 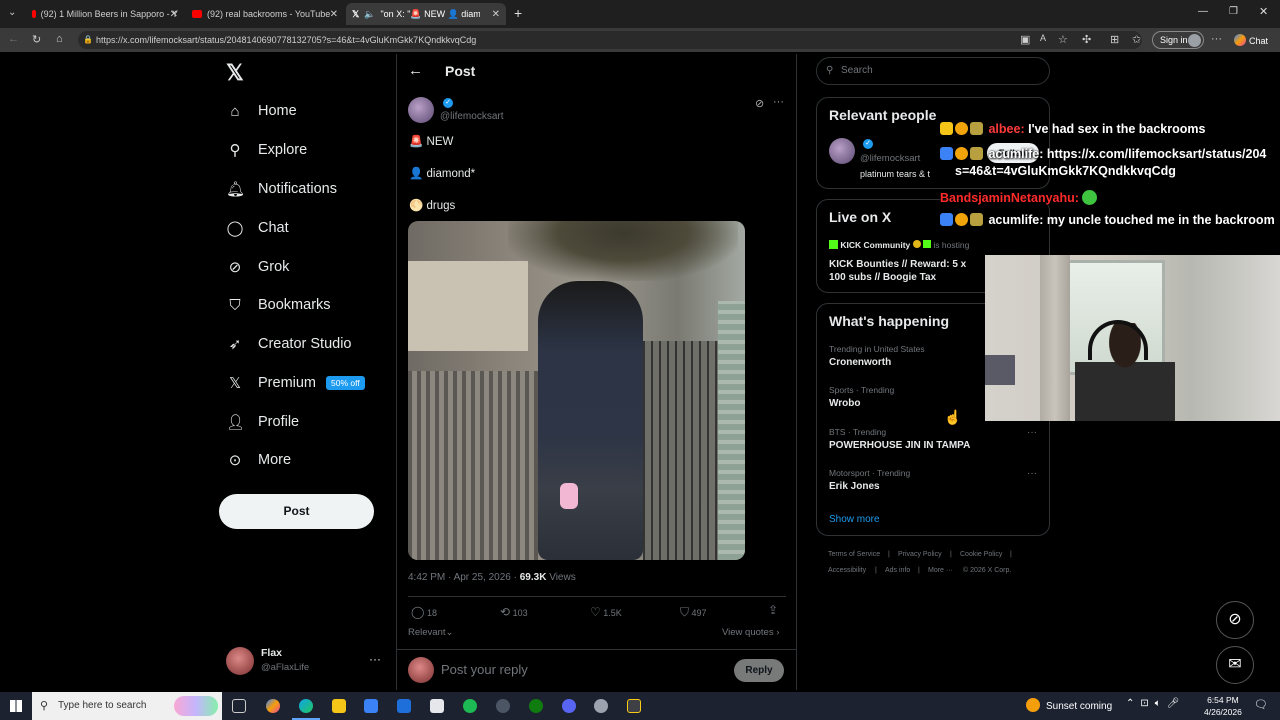 I want to click on nav-notifications: 🔔︎ Notifications, so click(x=281, y=189).